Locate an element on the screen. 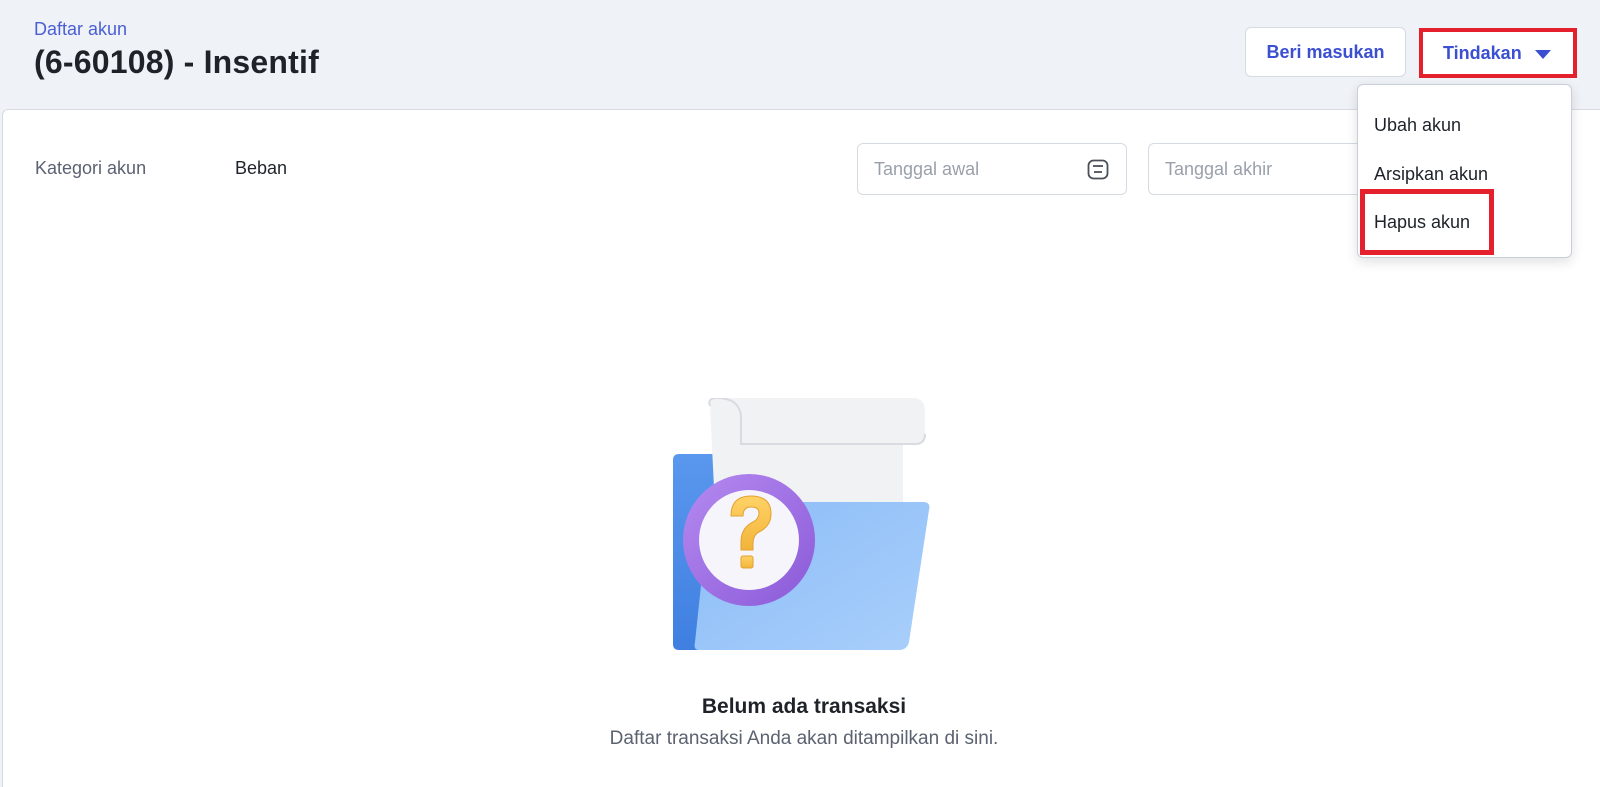  menu-item-archive-account: Arsipkan akun is located at coordinates (1431, 174).